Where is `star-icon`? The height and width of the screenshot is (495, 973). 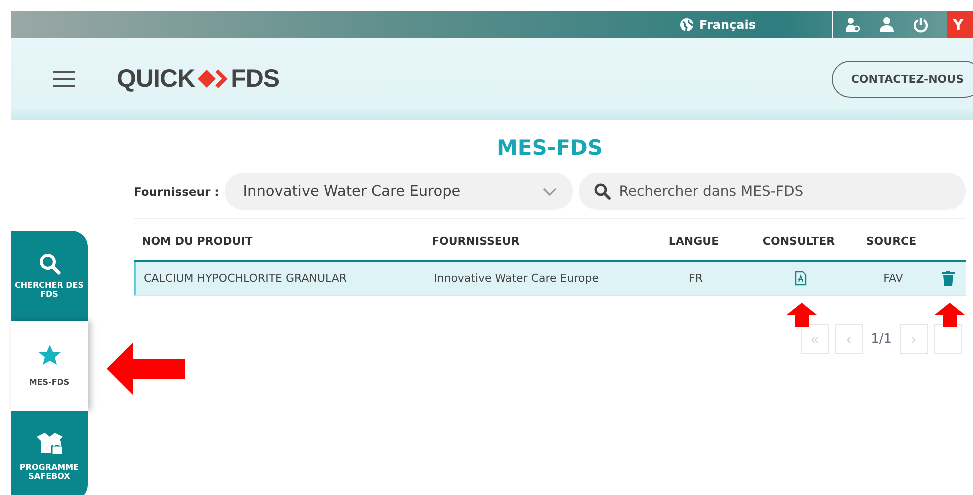
star-icon is located at coordinates (50, 355).